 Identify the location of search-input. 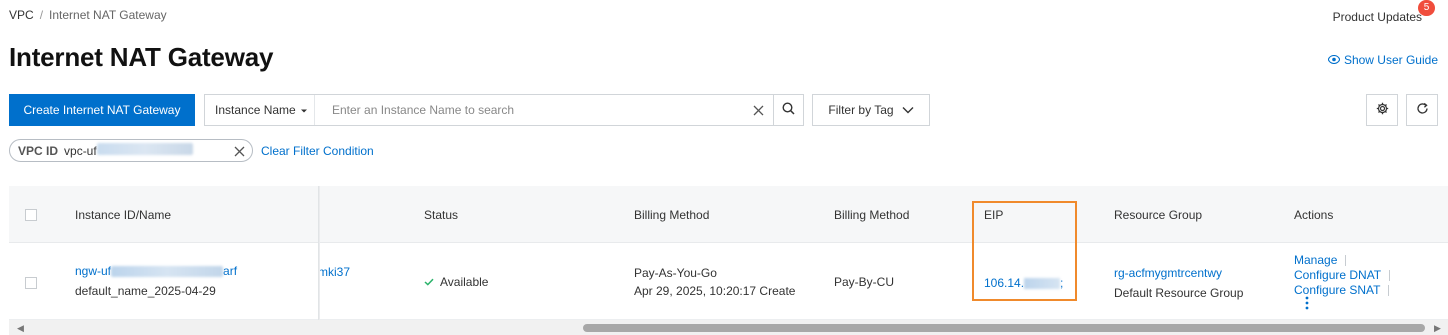
(529, 110).